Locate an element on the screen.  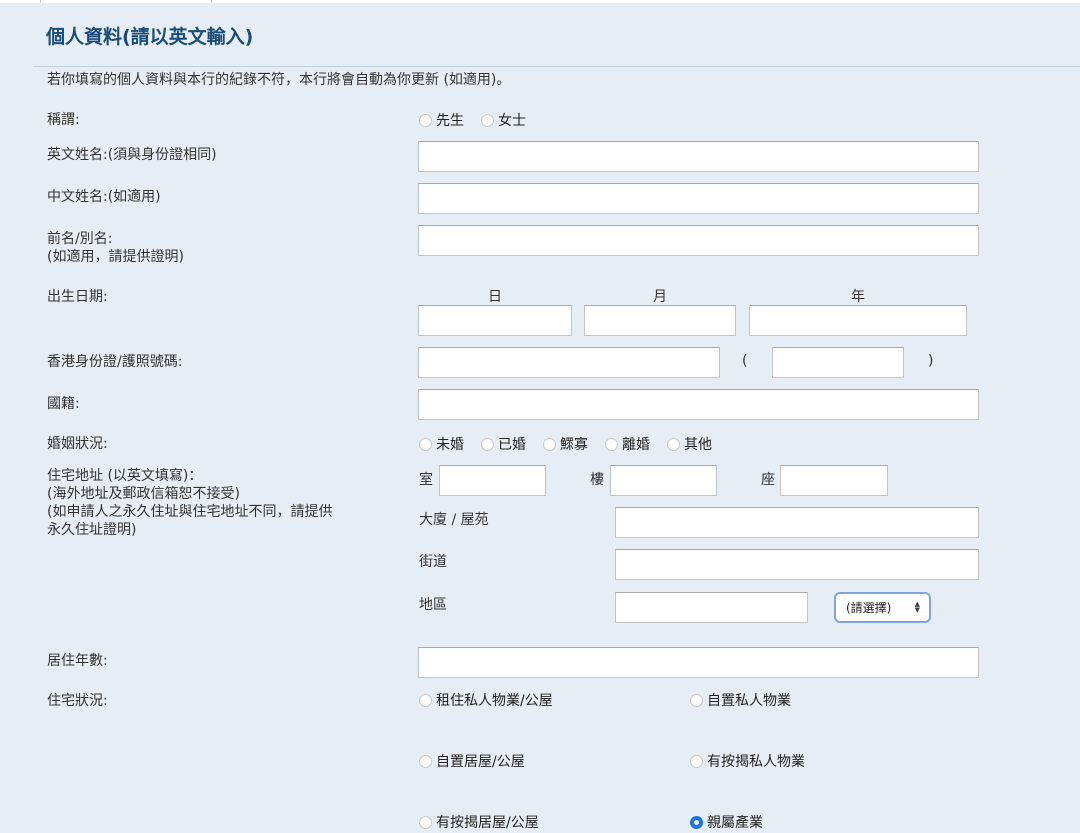
block-label: 座 is located at coordinates (768, 480).